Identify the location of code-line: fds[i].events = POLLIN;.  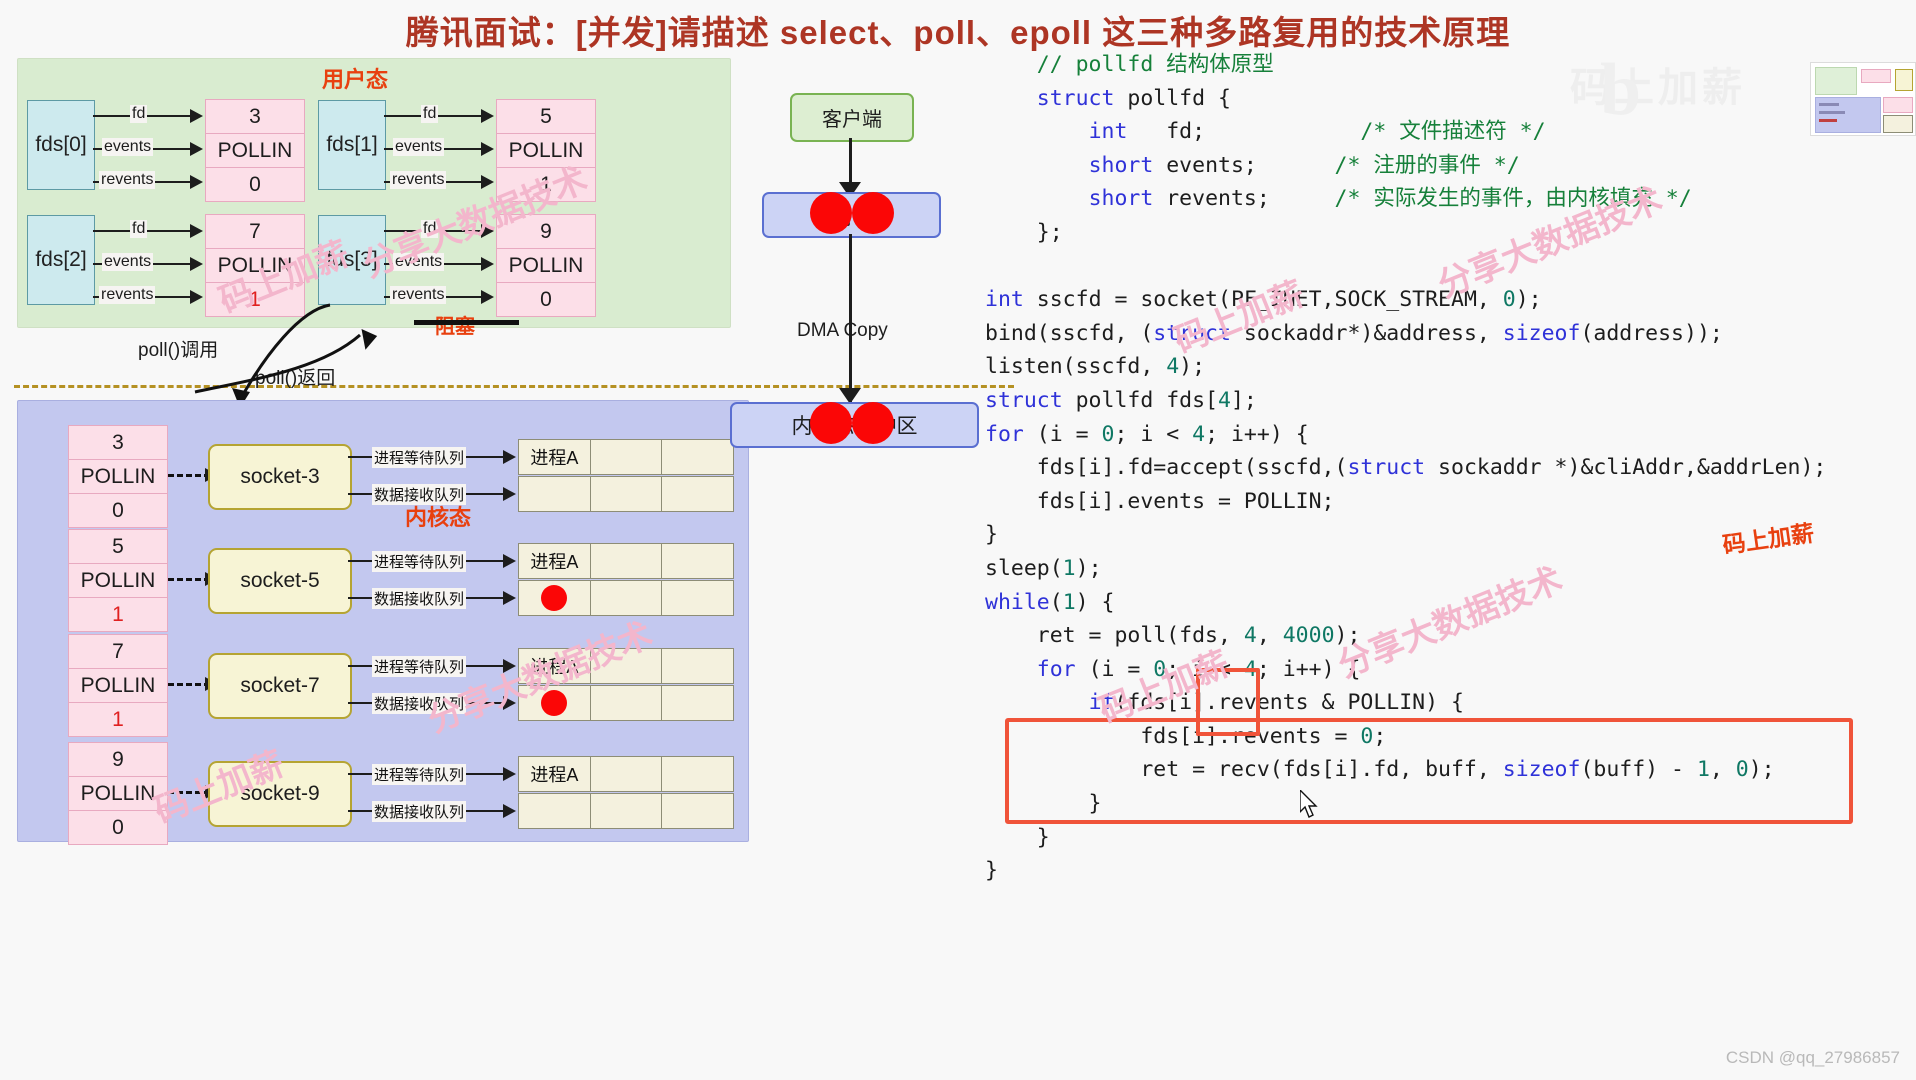
(1450, 502).